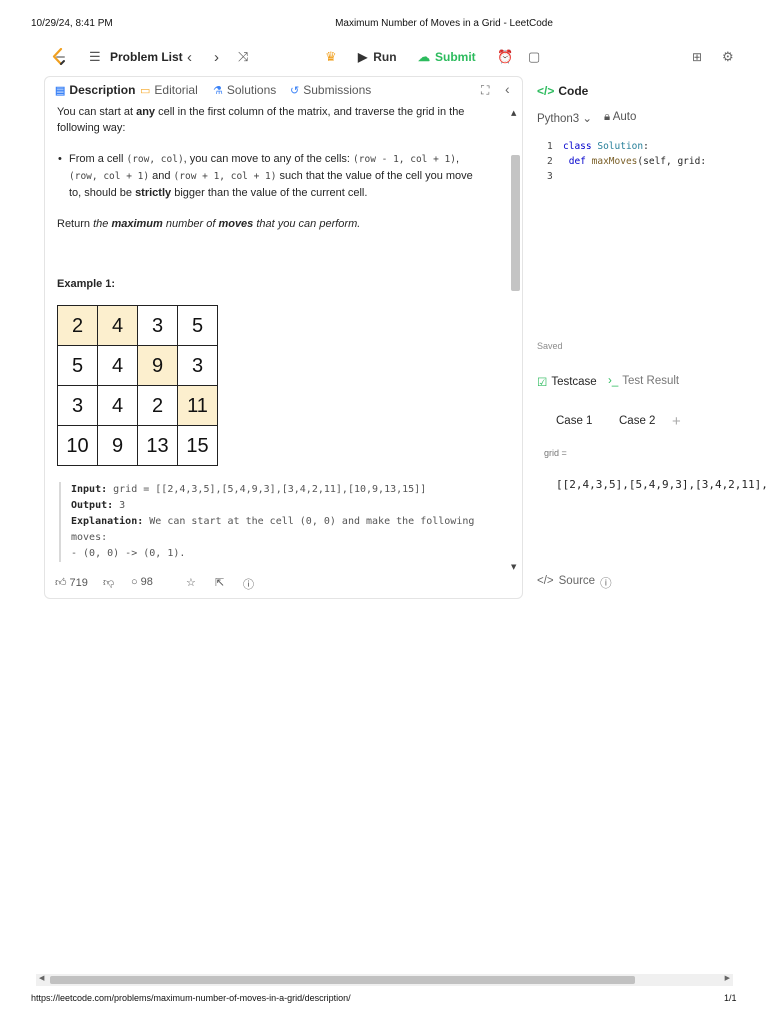 This screenshot has width=768, height=1024. I want to click on text-run: From a cell, so click(98, 159).